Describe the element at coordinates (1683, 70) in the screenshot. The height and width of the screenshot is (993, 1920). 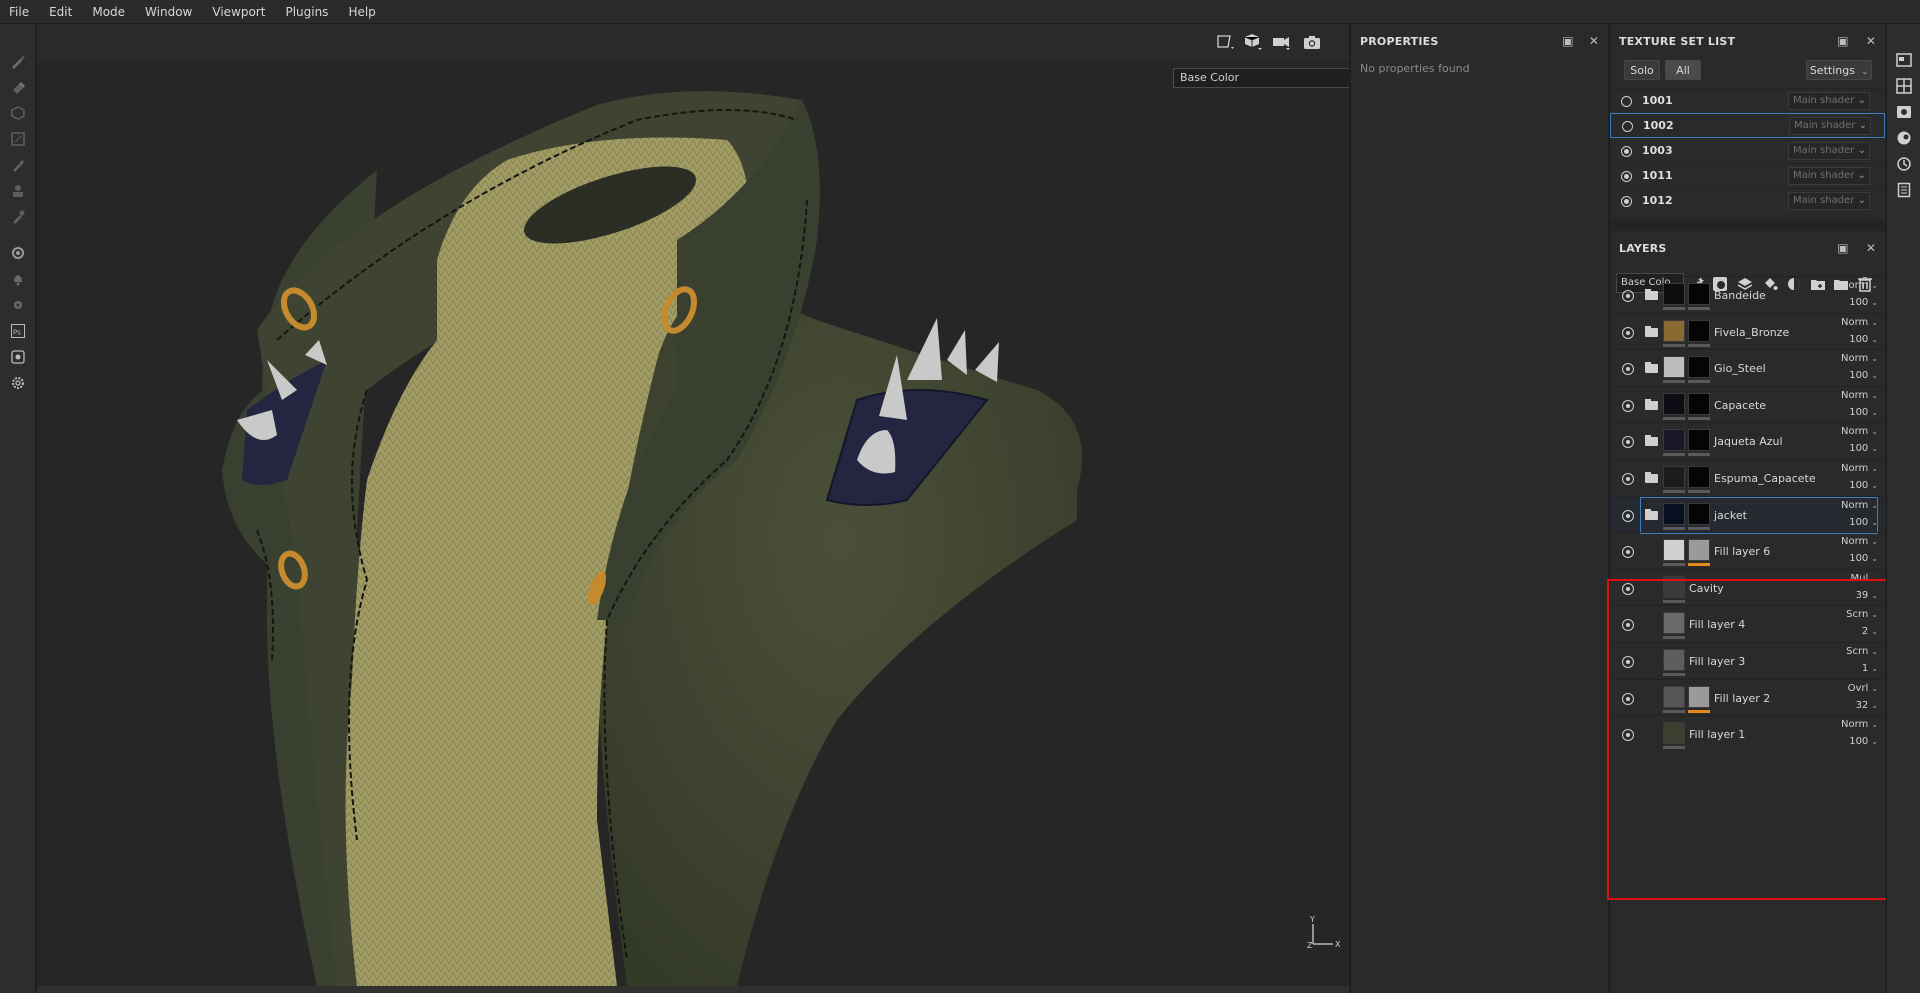
I see `all-button: All` at that location.